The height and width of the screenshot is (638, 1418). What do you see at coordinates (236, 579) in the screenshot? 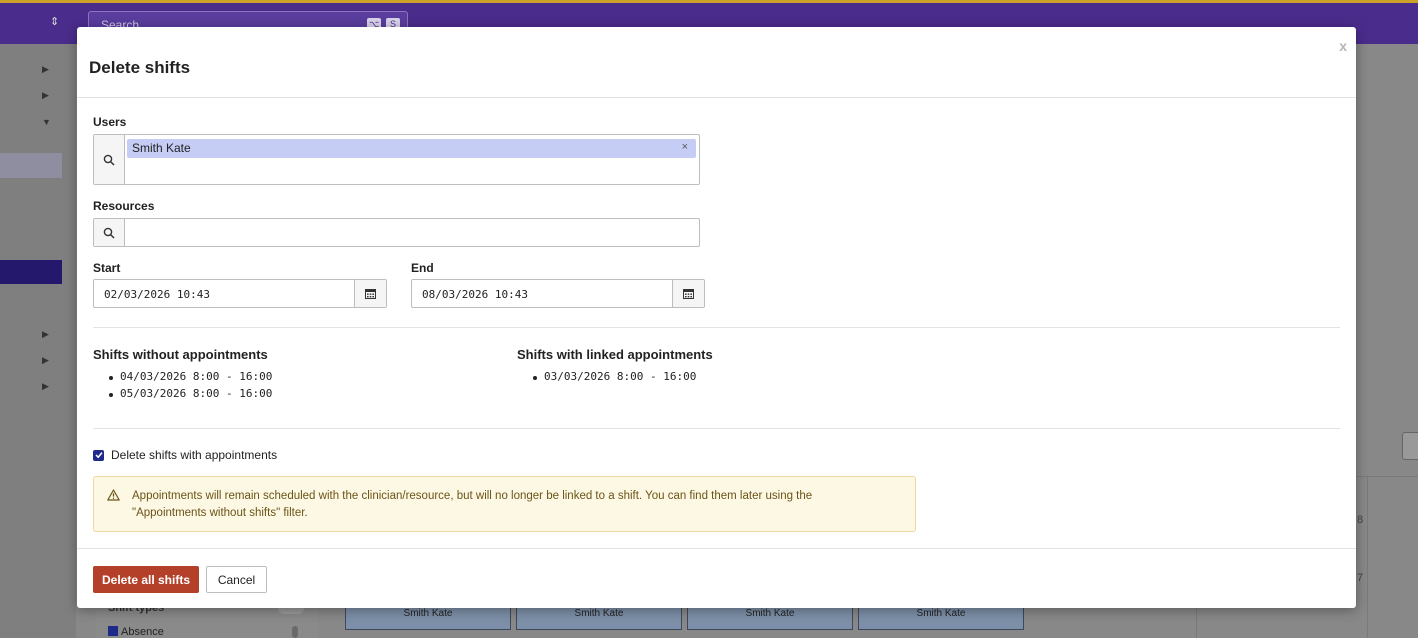
I see `cancel-button: Cancel` at bounding box center [236, 579].